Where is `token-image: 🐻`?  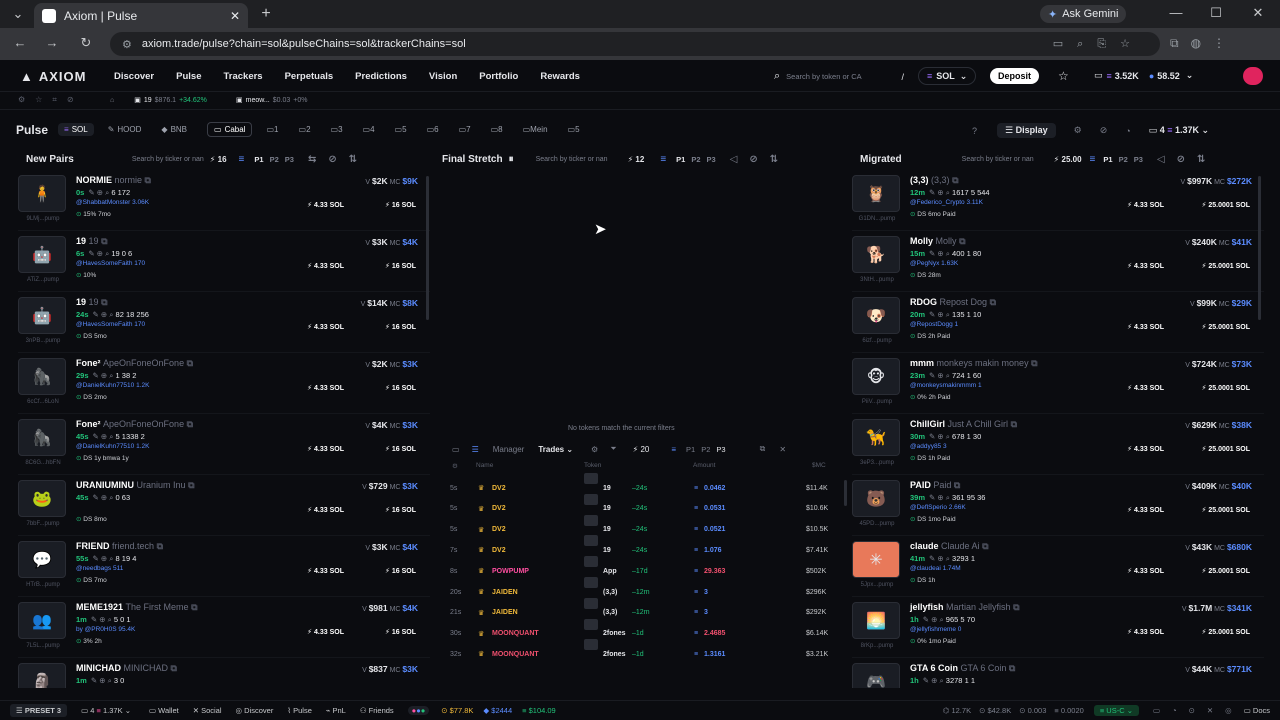 token-image: 🐻 is located at coordinates (876, 498).